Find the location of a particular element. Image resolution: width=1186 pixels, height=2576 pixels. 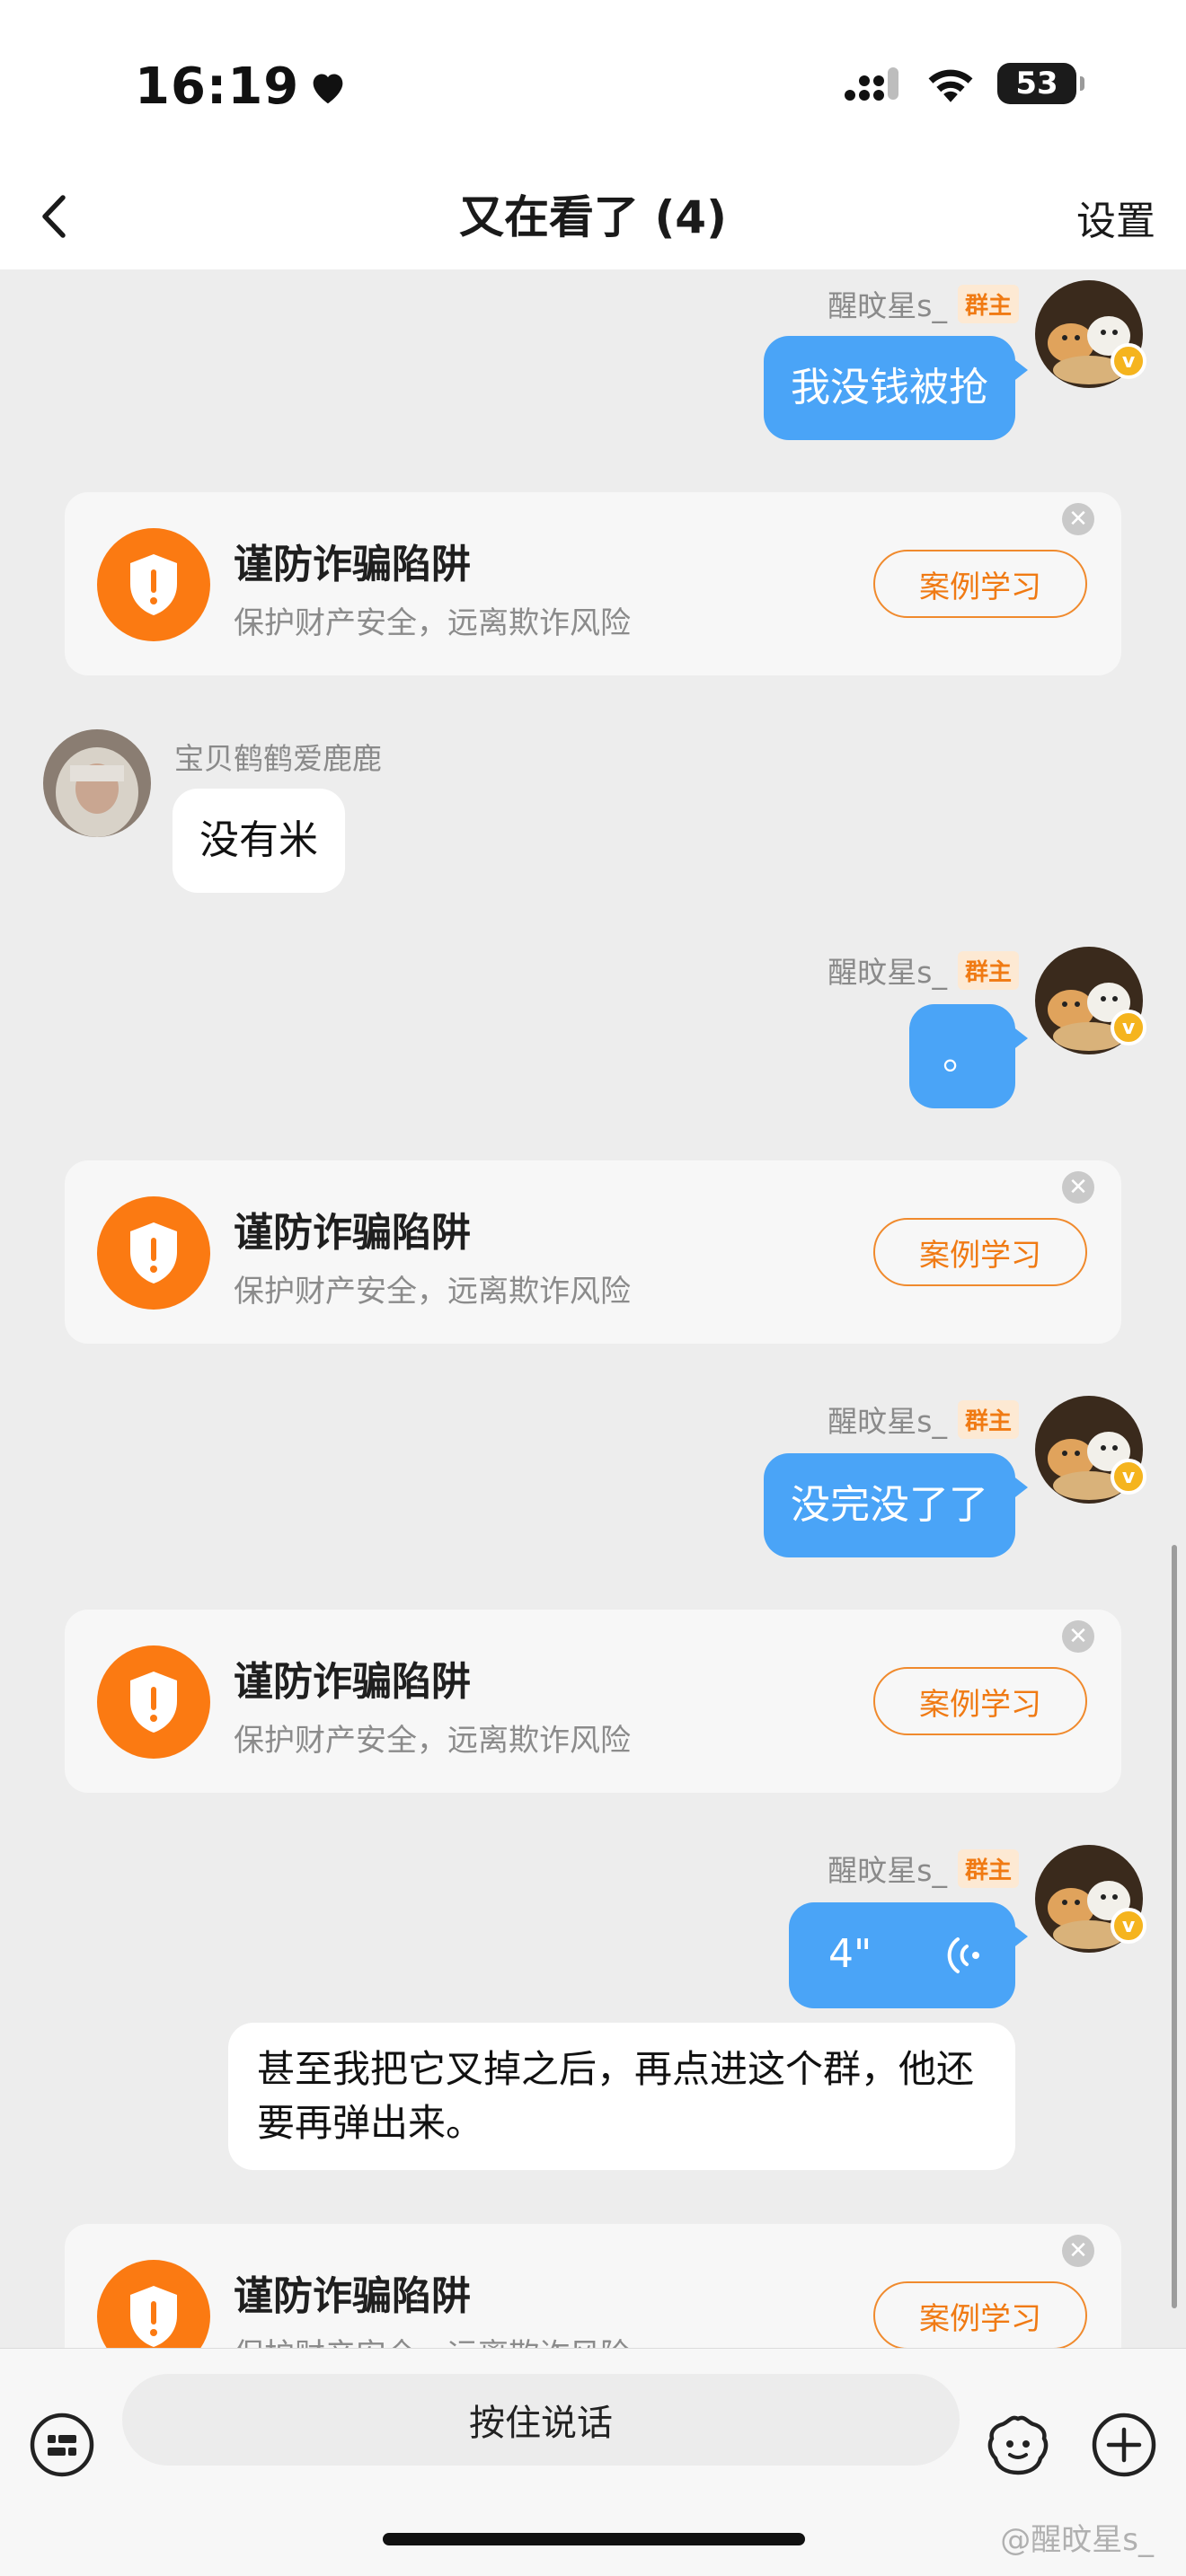

wifi-icon is located at coordinates (950, 85).